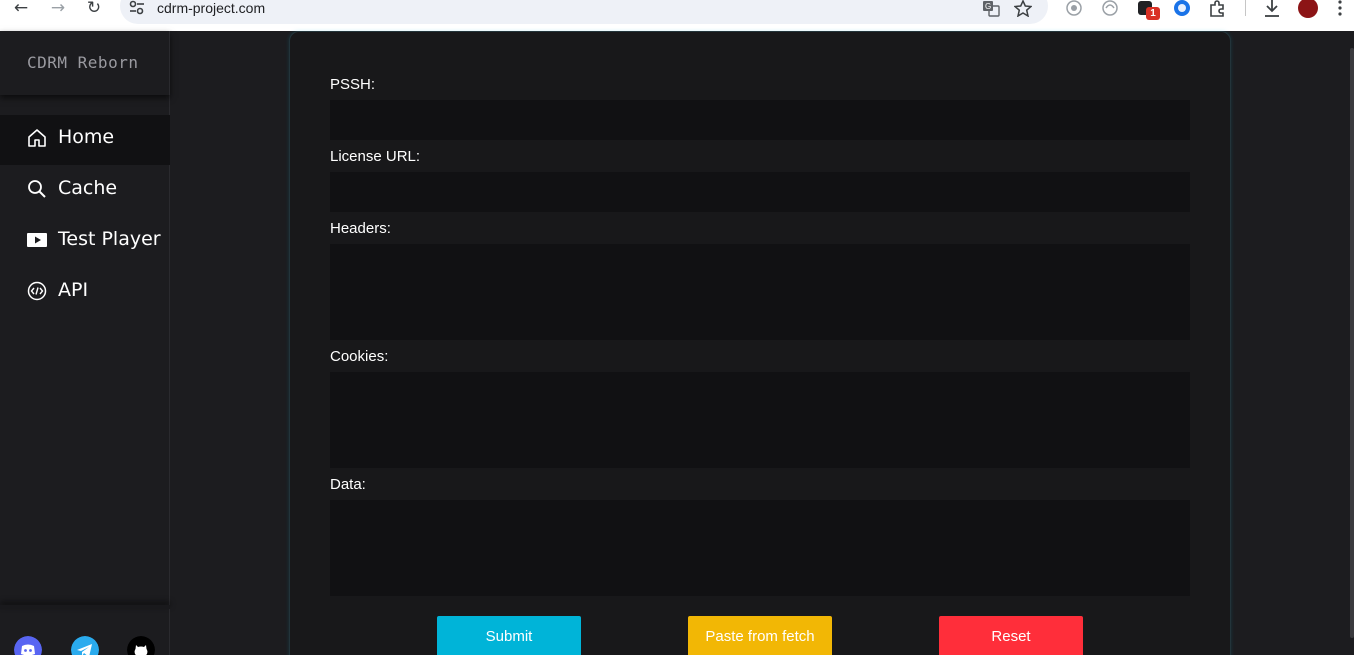 The height and width of the screenshot is (655, 1354). Describe the element at coordinates (21, 9) in the screenshot. I see `back-arrow-icon: ←` at that location.